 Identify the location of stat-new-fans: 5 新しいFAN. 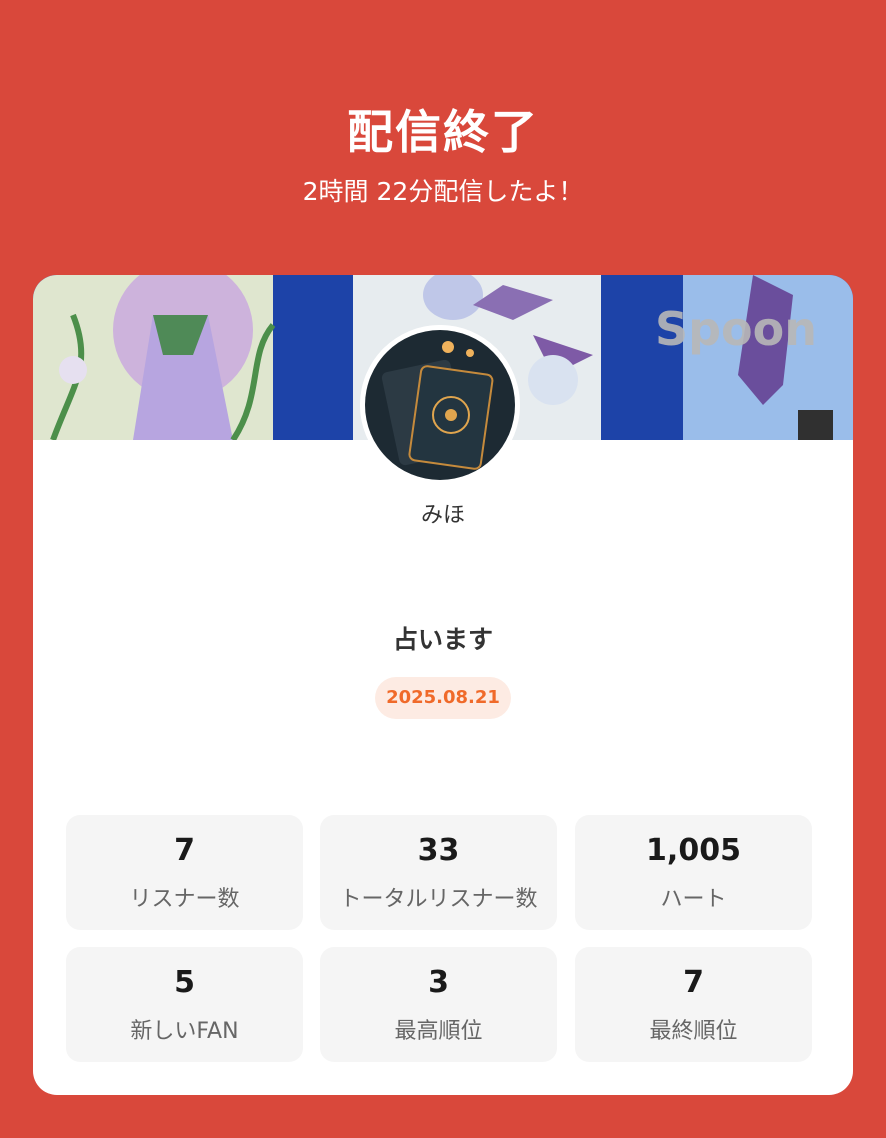
(184, 1004).